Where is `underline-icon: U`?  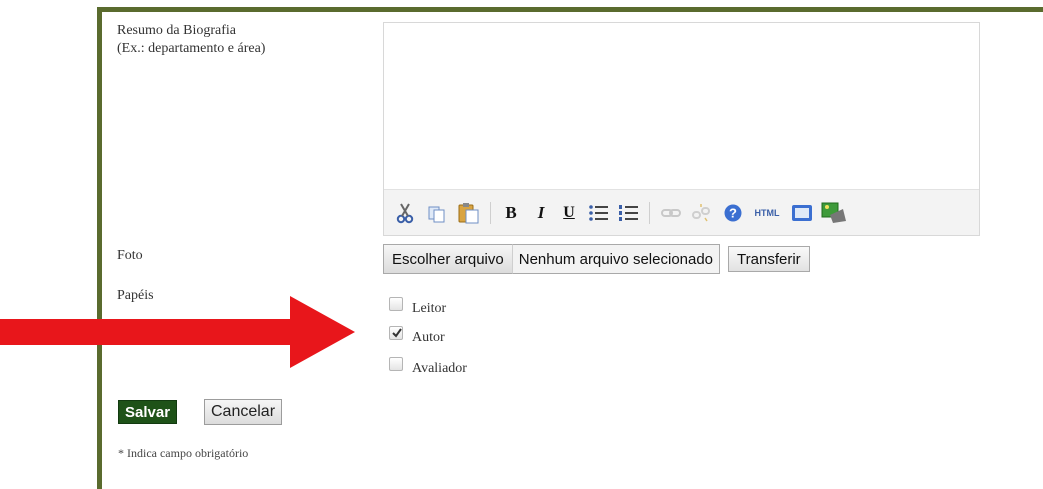 underline-icon: U is located at coordinates (569, 213).